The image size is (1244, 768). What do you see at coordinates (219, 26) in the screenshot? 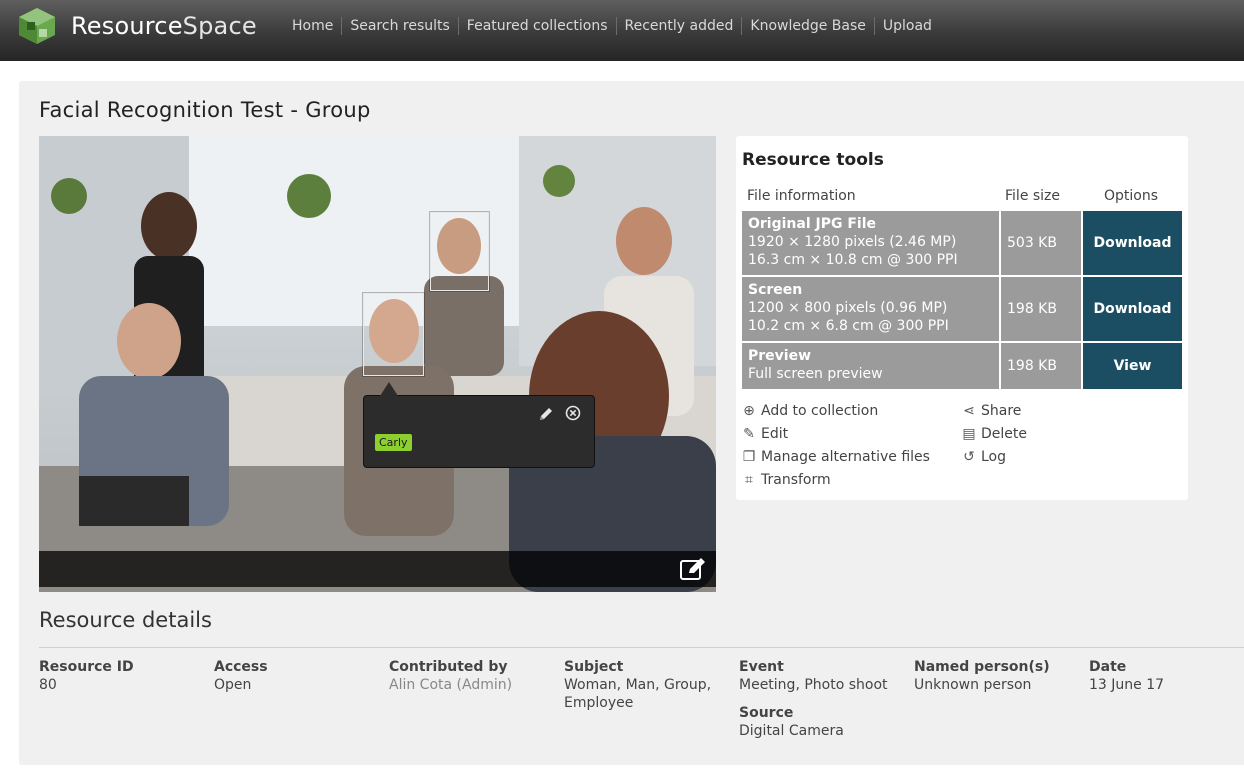
I see `app-name-light: Space` at bounding box center [219, 26].